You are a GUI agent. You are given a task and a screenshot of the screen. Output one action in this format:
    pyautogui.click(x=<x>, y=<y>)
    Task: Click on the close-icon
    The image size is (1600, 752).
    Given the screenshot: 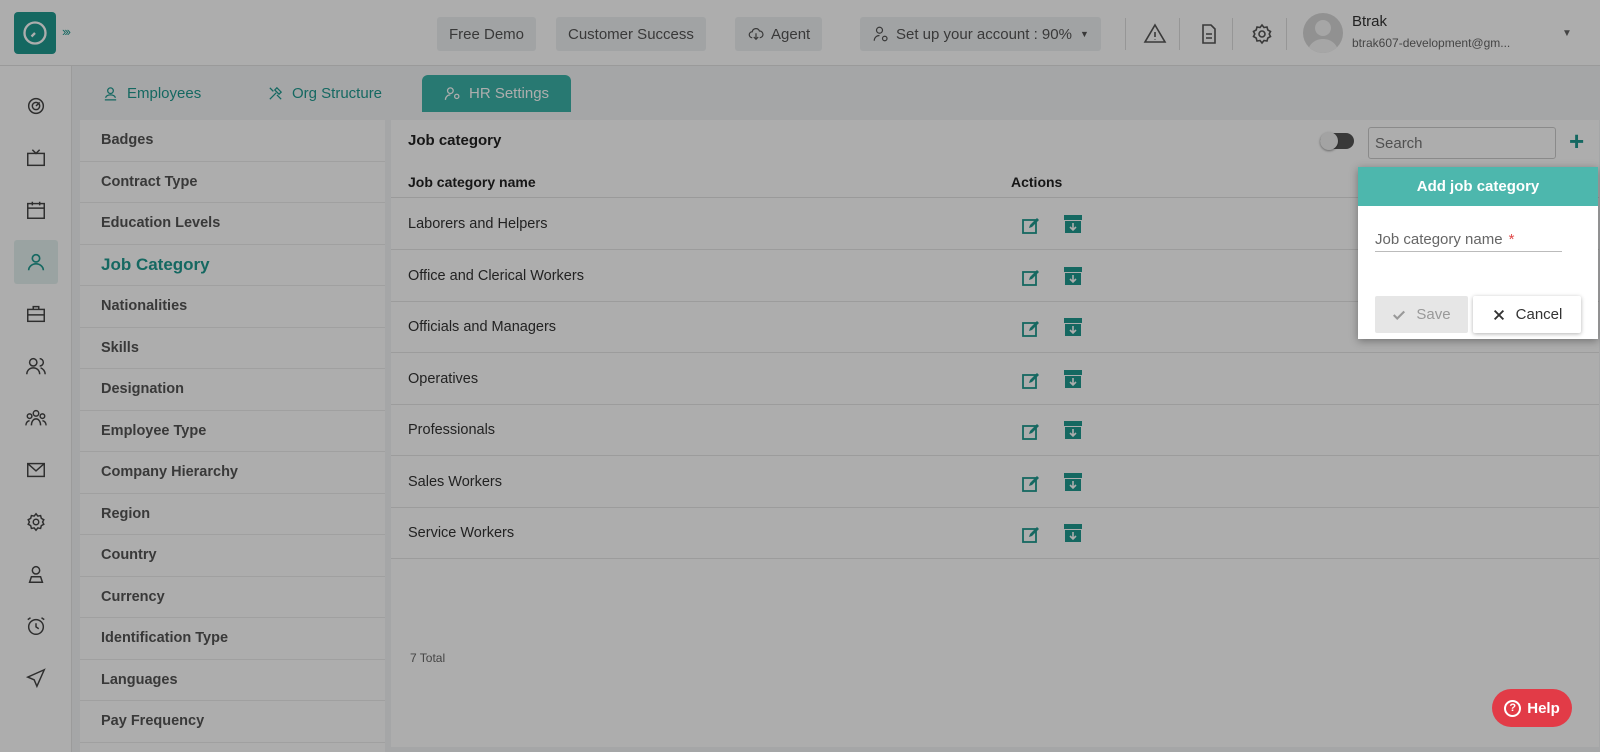 What is the action you would take?
    pyautogui.click(x=1498, y=314)
    